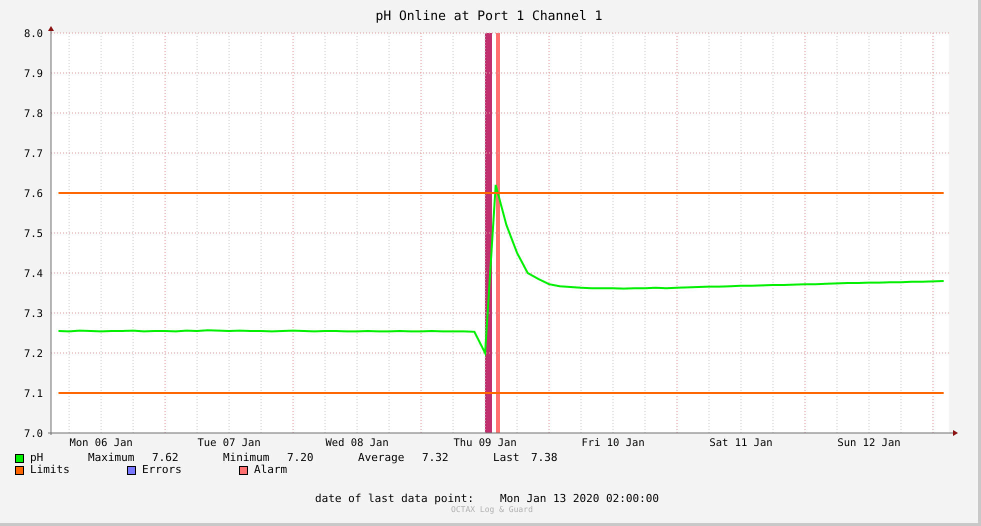  I want to click on axis-label: Mon 06 Jan, so click(101, 443).